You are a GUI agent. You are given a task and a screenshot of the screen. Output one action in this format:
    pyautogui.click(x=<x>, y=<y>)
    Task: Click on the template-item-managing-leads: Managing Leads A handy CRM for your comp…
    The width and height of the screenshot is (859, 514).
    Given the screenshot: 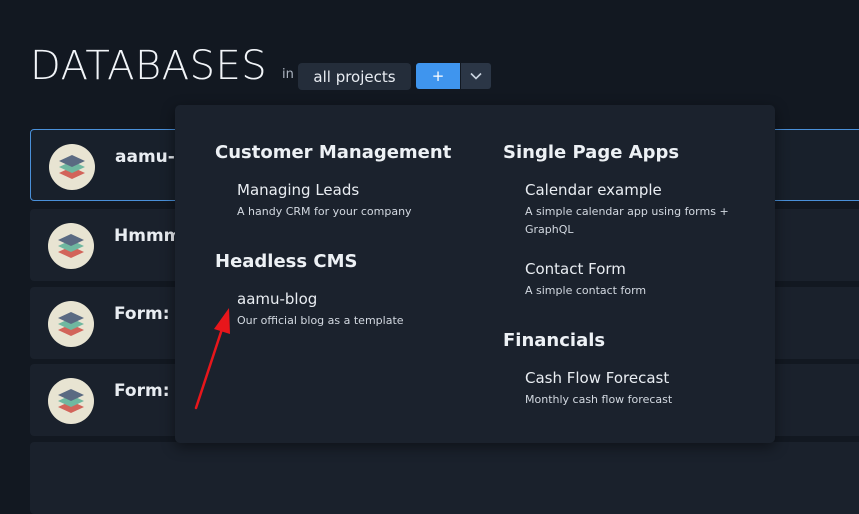 What is the action you would take?
    pyautogui.click(x=357, y=201)
    